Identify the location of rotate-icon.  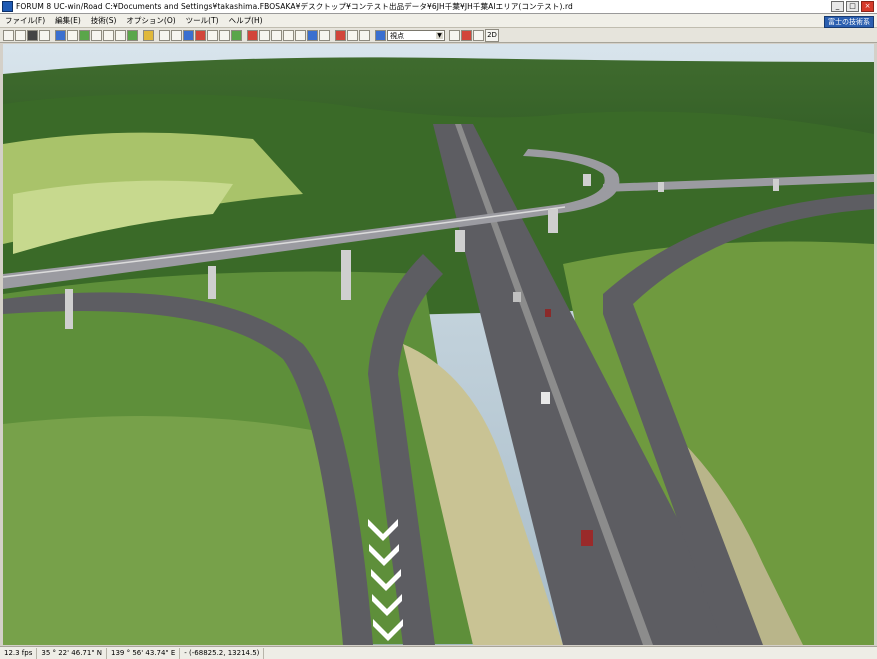
(288, 35).